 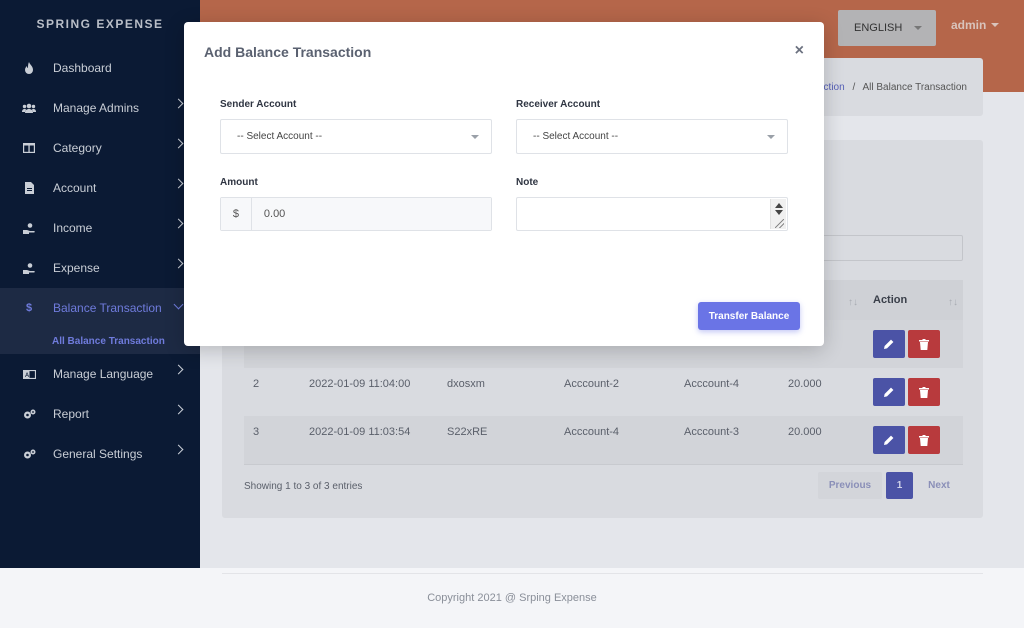 What do you see at coordinates (76, 268) in the screenshot?
I see `sidebar-item-label: Expense` at bounding box center [76, 268].